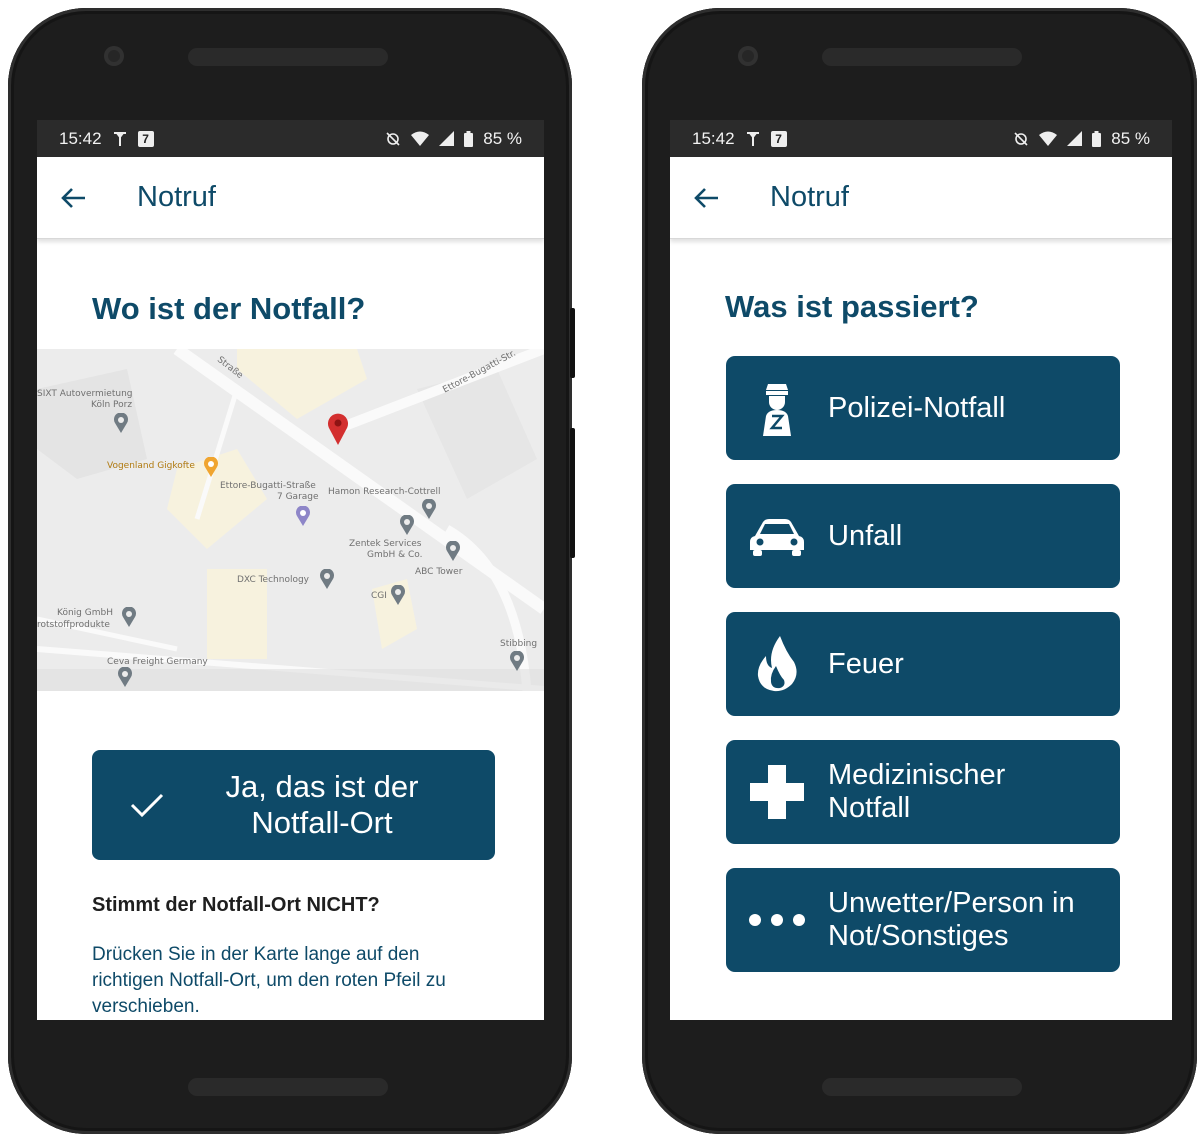 The height and width of the screenshot is (1137, 1201). What do you see at coordinates (519, 644) in the screenshot?
I see `map-label: Stibbing` at bounding box center [519, 644].